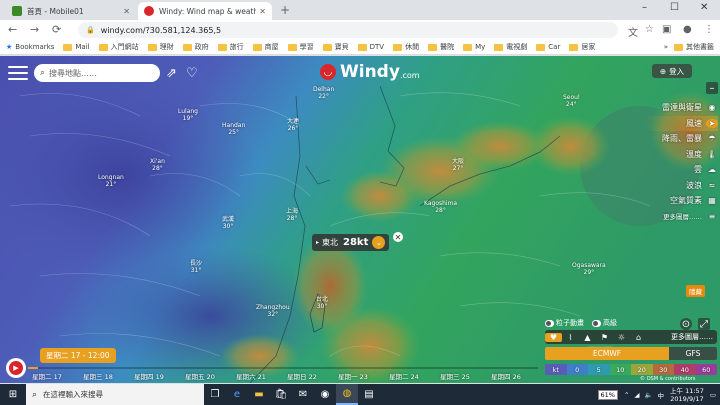 The width and height of the screenshot is (720, 405). I want to click on play-button: ▶, so click(16, 368).